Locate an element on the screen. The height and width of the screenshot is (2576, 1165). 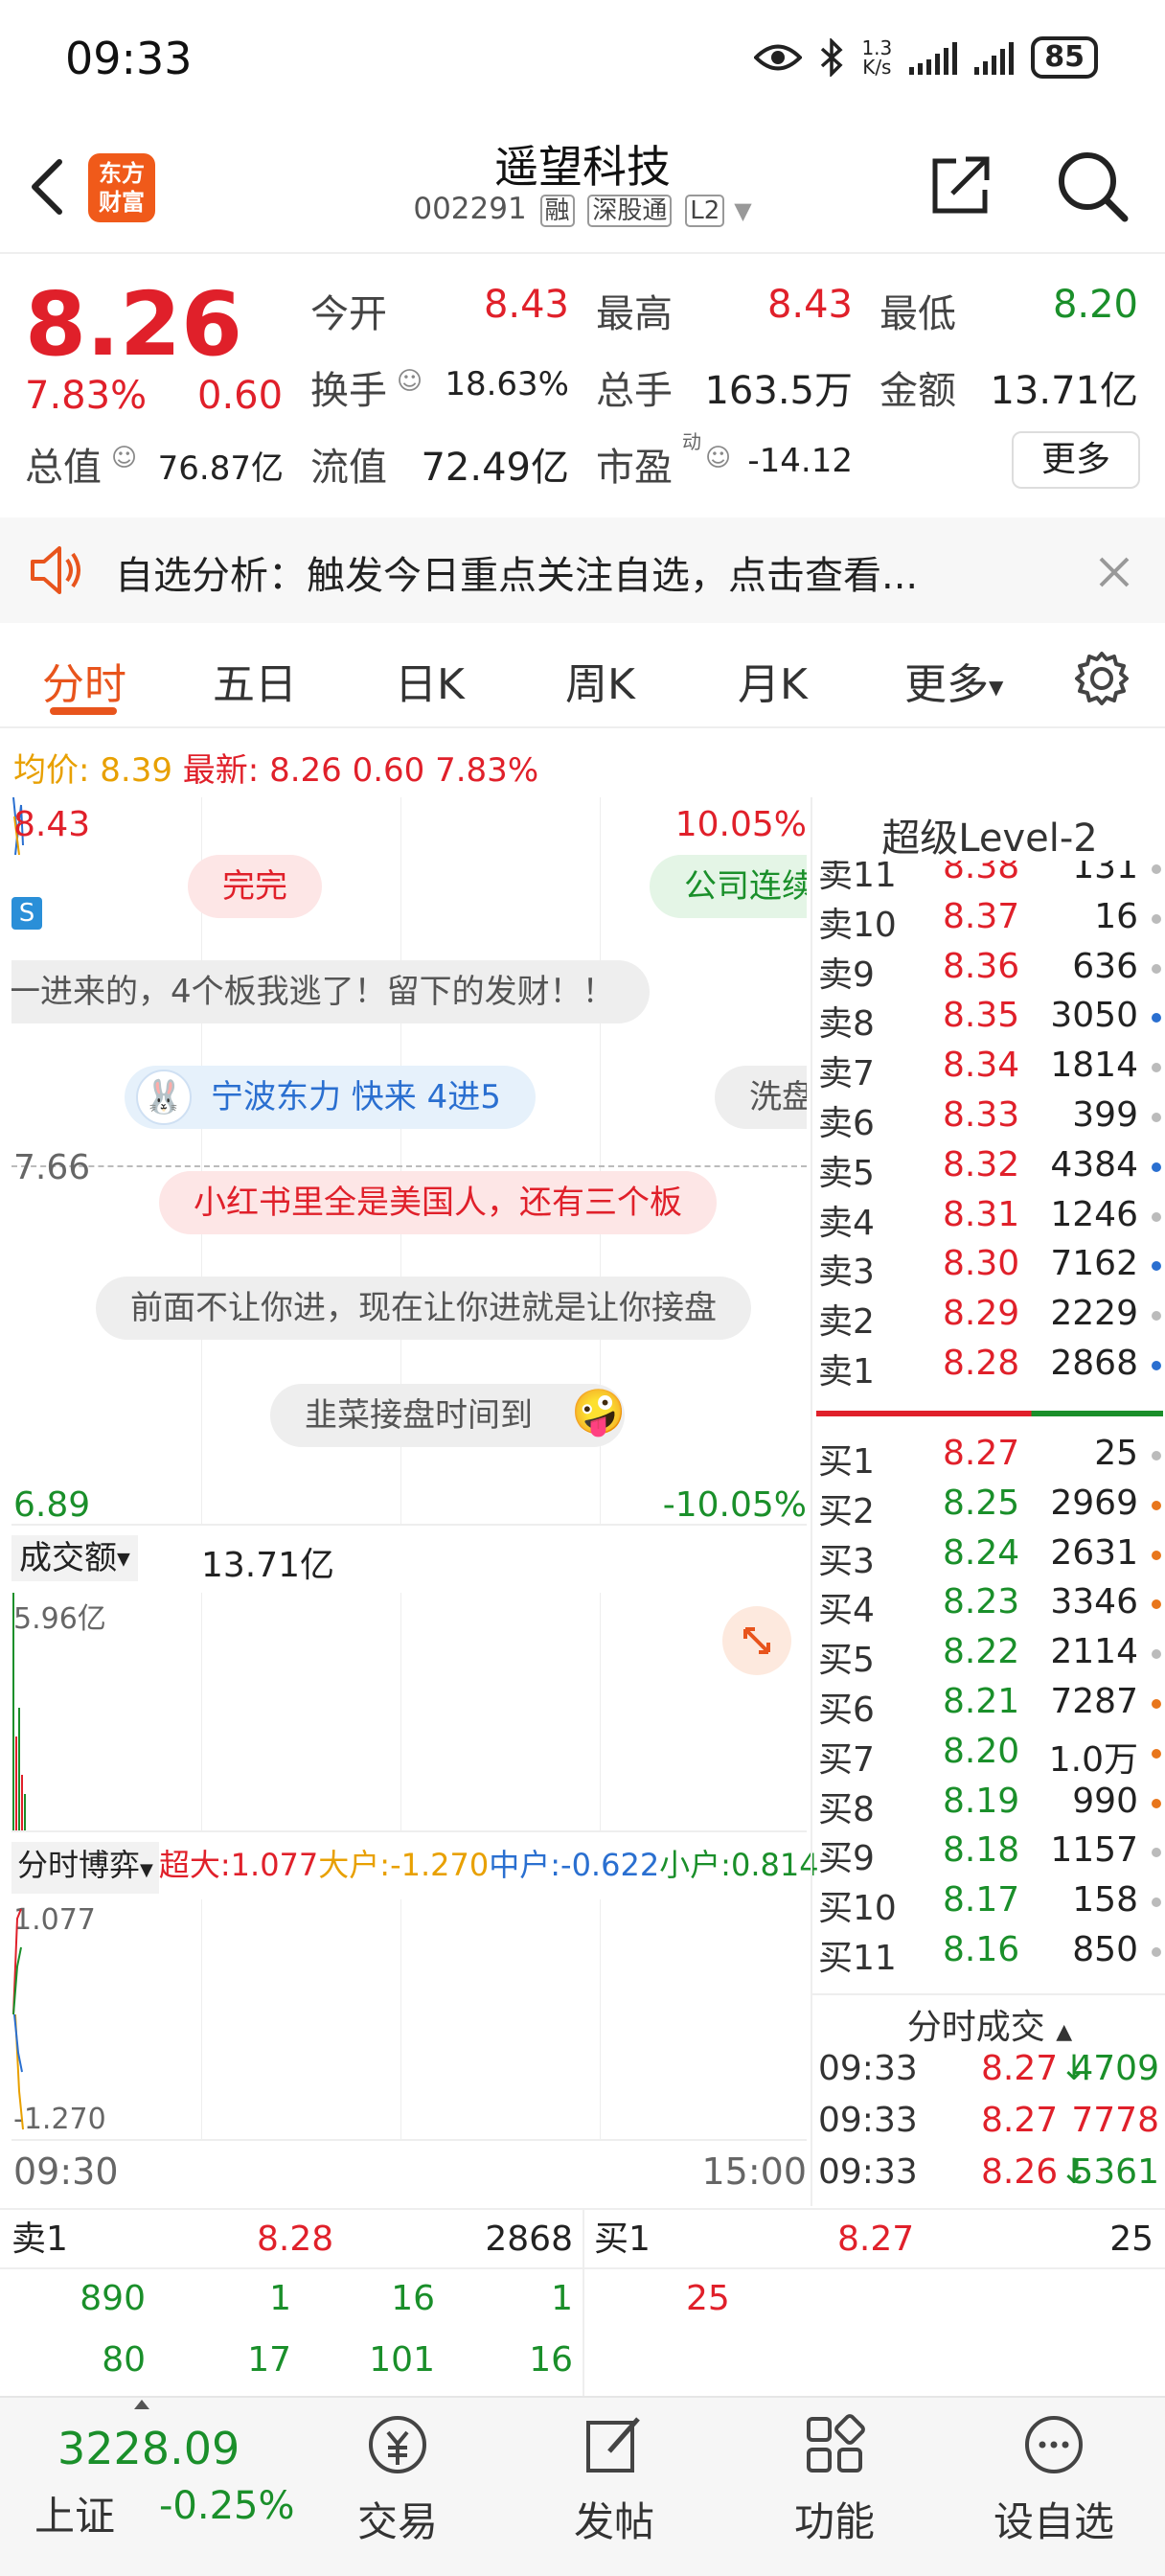
bid-level-label: 买3 is located at coordinates (847, 1561).